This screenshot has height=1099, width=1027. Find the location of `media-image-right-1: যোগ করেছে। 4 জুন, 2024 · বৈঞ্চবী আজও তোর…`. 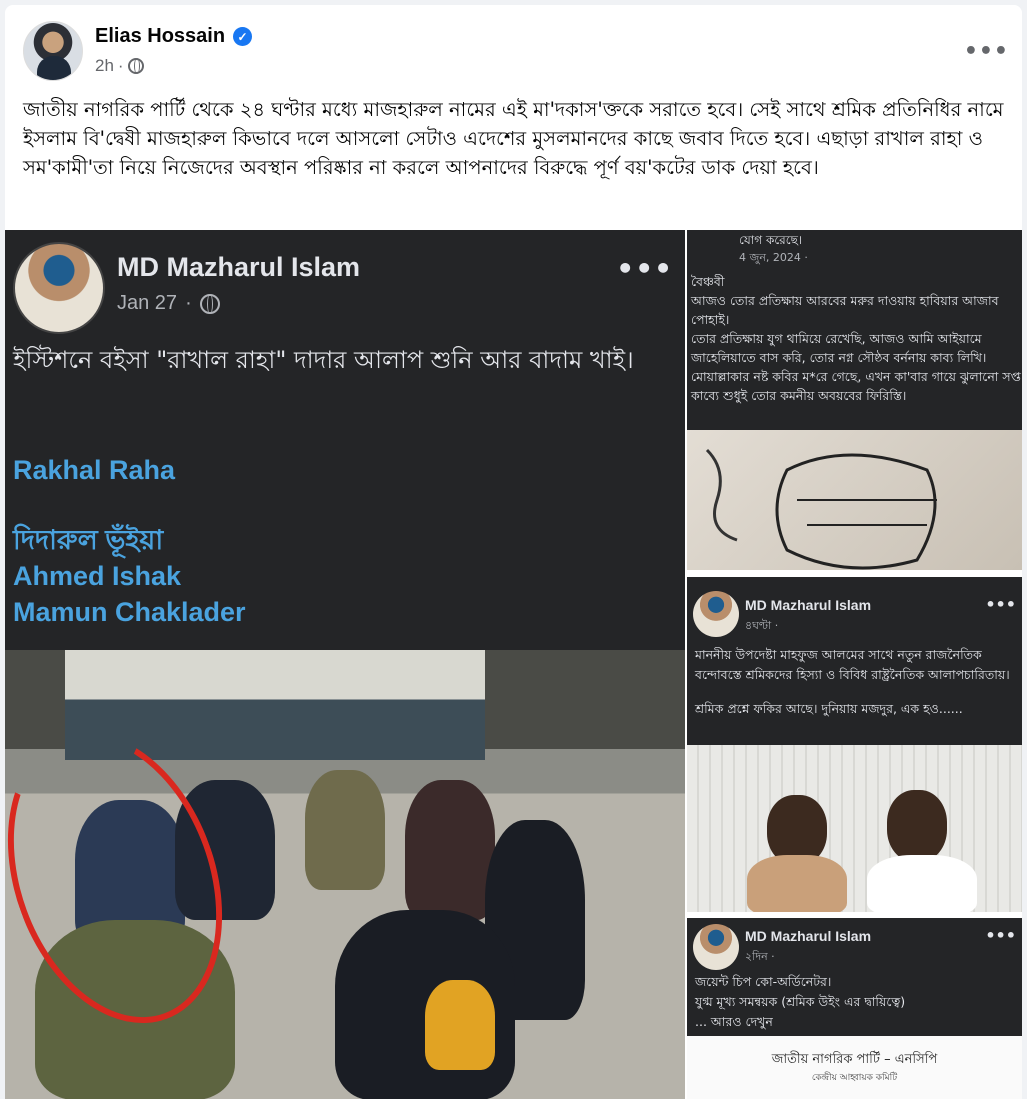

media-image-right-1: যোগ করেছে। 4 জুন, 2024 · বৈঞ্চবী আজও তোর… is located at coordinates (854, 400).